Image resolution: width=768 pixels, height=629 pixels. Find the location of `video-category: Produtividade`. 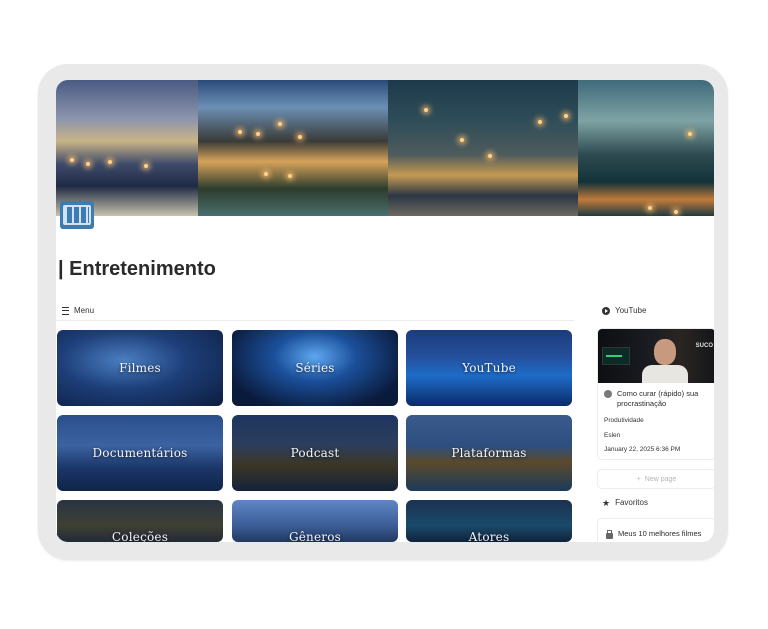

video-category: Produtividade is located at coordinates (624, 420).